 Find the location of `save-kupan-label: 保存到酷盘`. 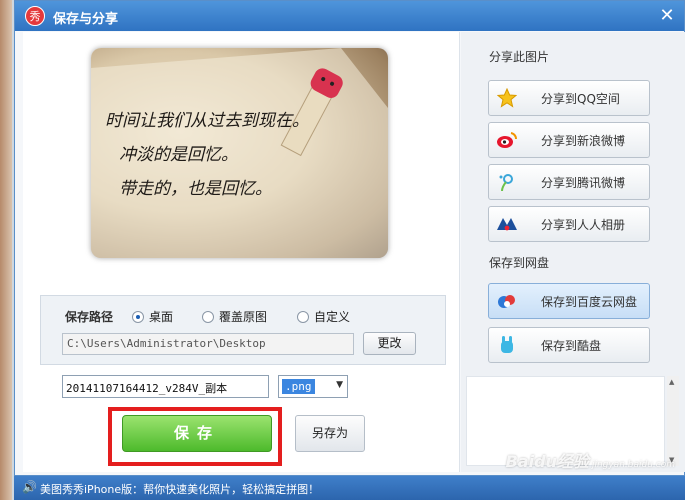

save-kupan-label: 保存到酷盘 is located at coordinates (571, 345).